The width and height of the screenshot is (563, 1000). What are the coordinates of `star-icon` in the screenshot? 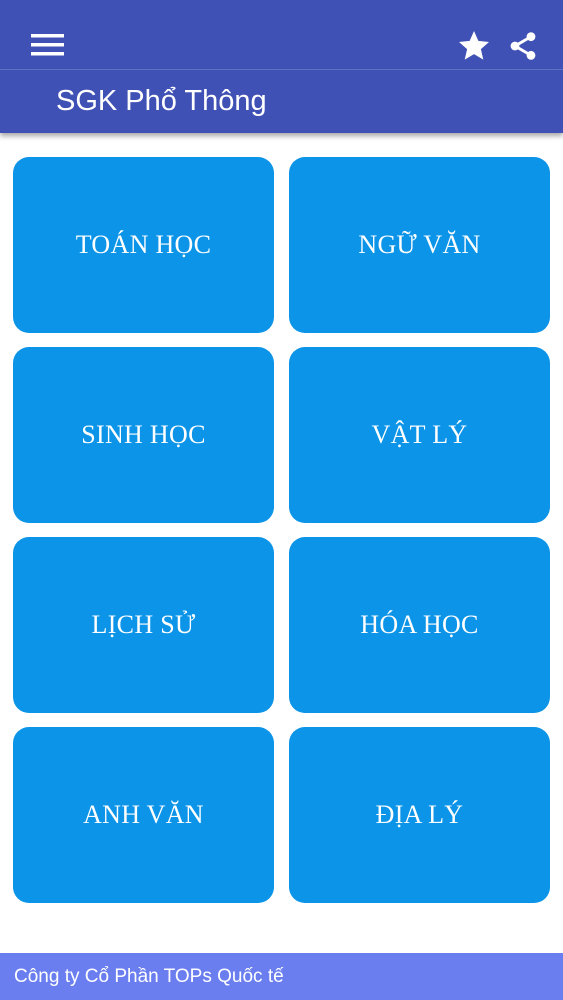 It's located at (474, 45).